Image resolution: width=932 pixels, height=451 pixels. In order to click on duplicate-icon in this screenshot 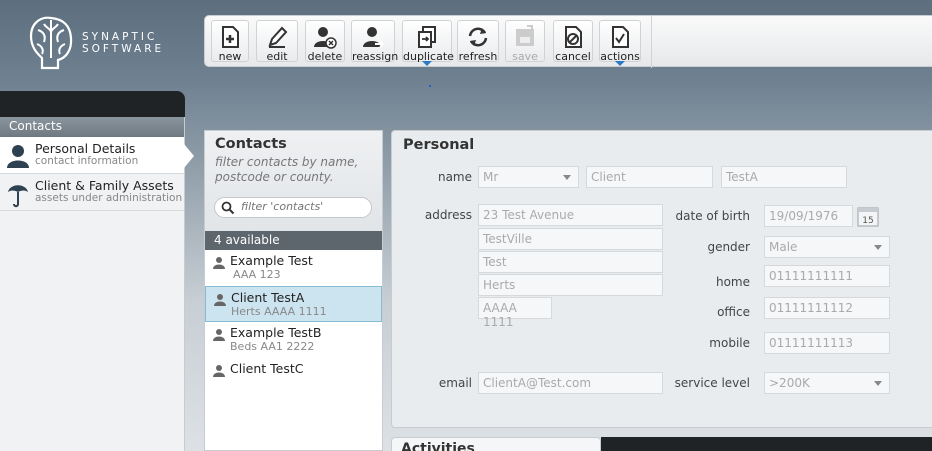, I will do `click(427, 37)`.